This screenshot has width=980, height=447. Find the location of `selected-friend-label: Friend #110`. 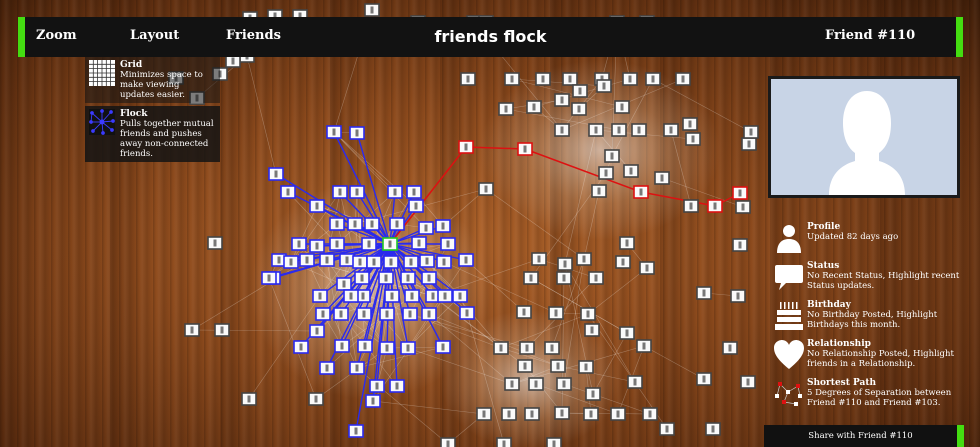

selected-friend-label: Friend #110 is located at coordinates (870, 35).